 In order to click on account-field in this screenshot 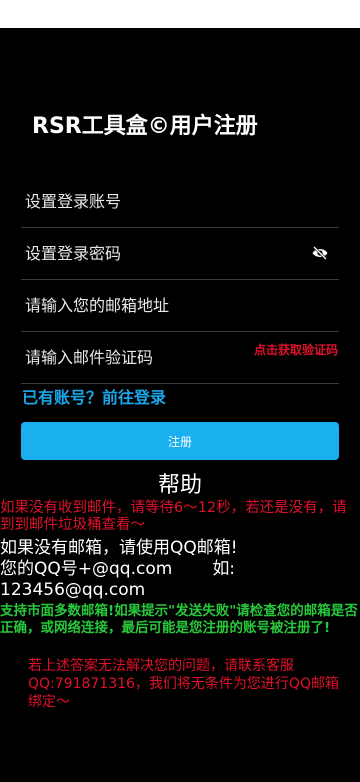, I will do `click(180, 201)`.